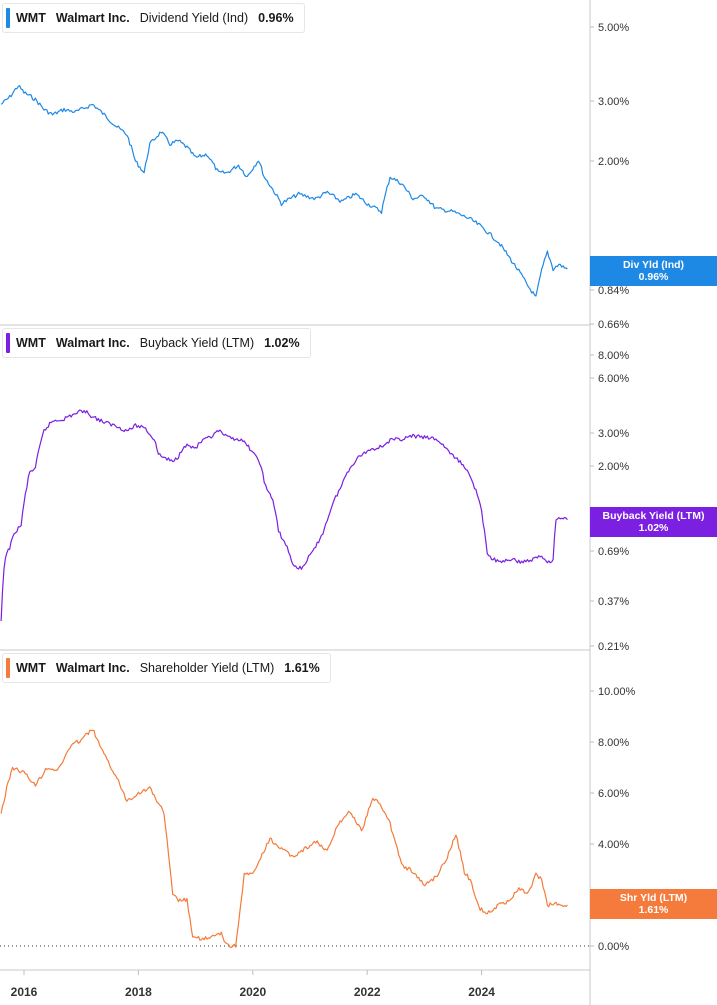 This screenshot has width=717, height=1005. What do you see at coordinates (613, 947) in the screenshot?
I see `y-tick-label: 0.00%` at bounding box center [613, 947].